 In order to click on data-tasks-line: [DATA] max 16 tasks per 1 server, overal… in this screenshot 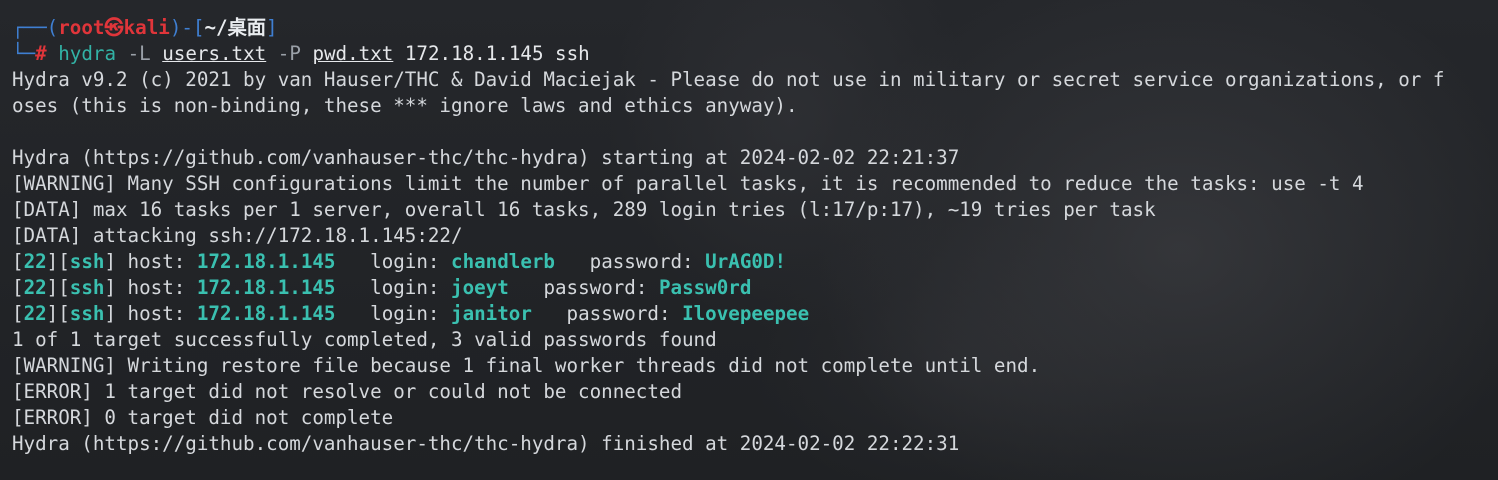, I will do `click(584, 209)`.